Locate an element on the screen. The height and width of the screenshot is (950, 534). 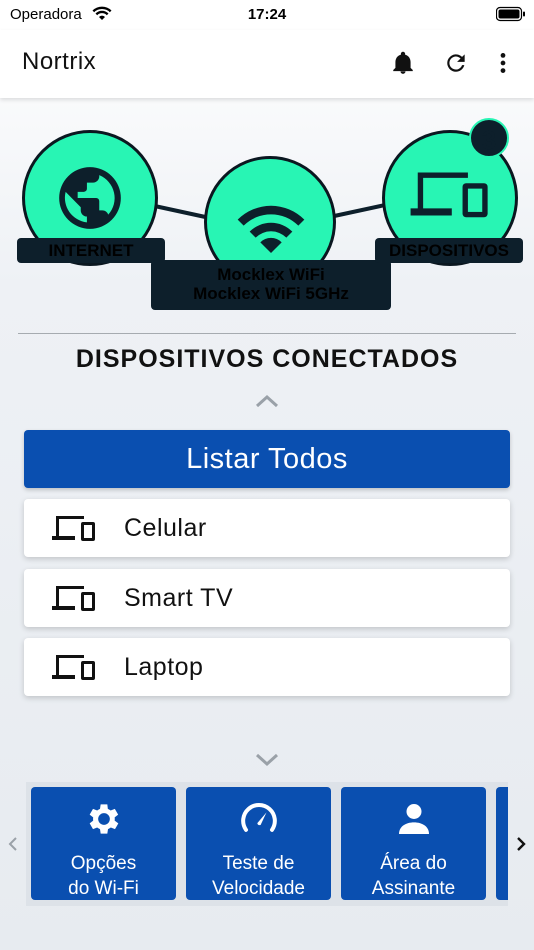
device-name: Celular is located at coordinates (165, 528).